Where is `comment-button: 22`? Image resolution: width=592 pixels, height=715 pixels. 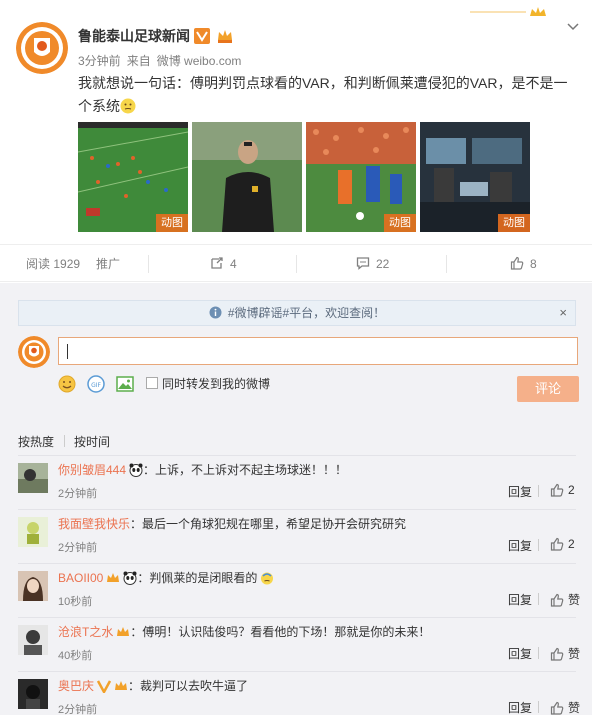 comment-button: 22 is located at coordinates (372, 264).